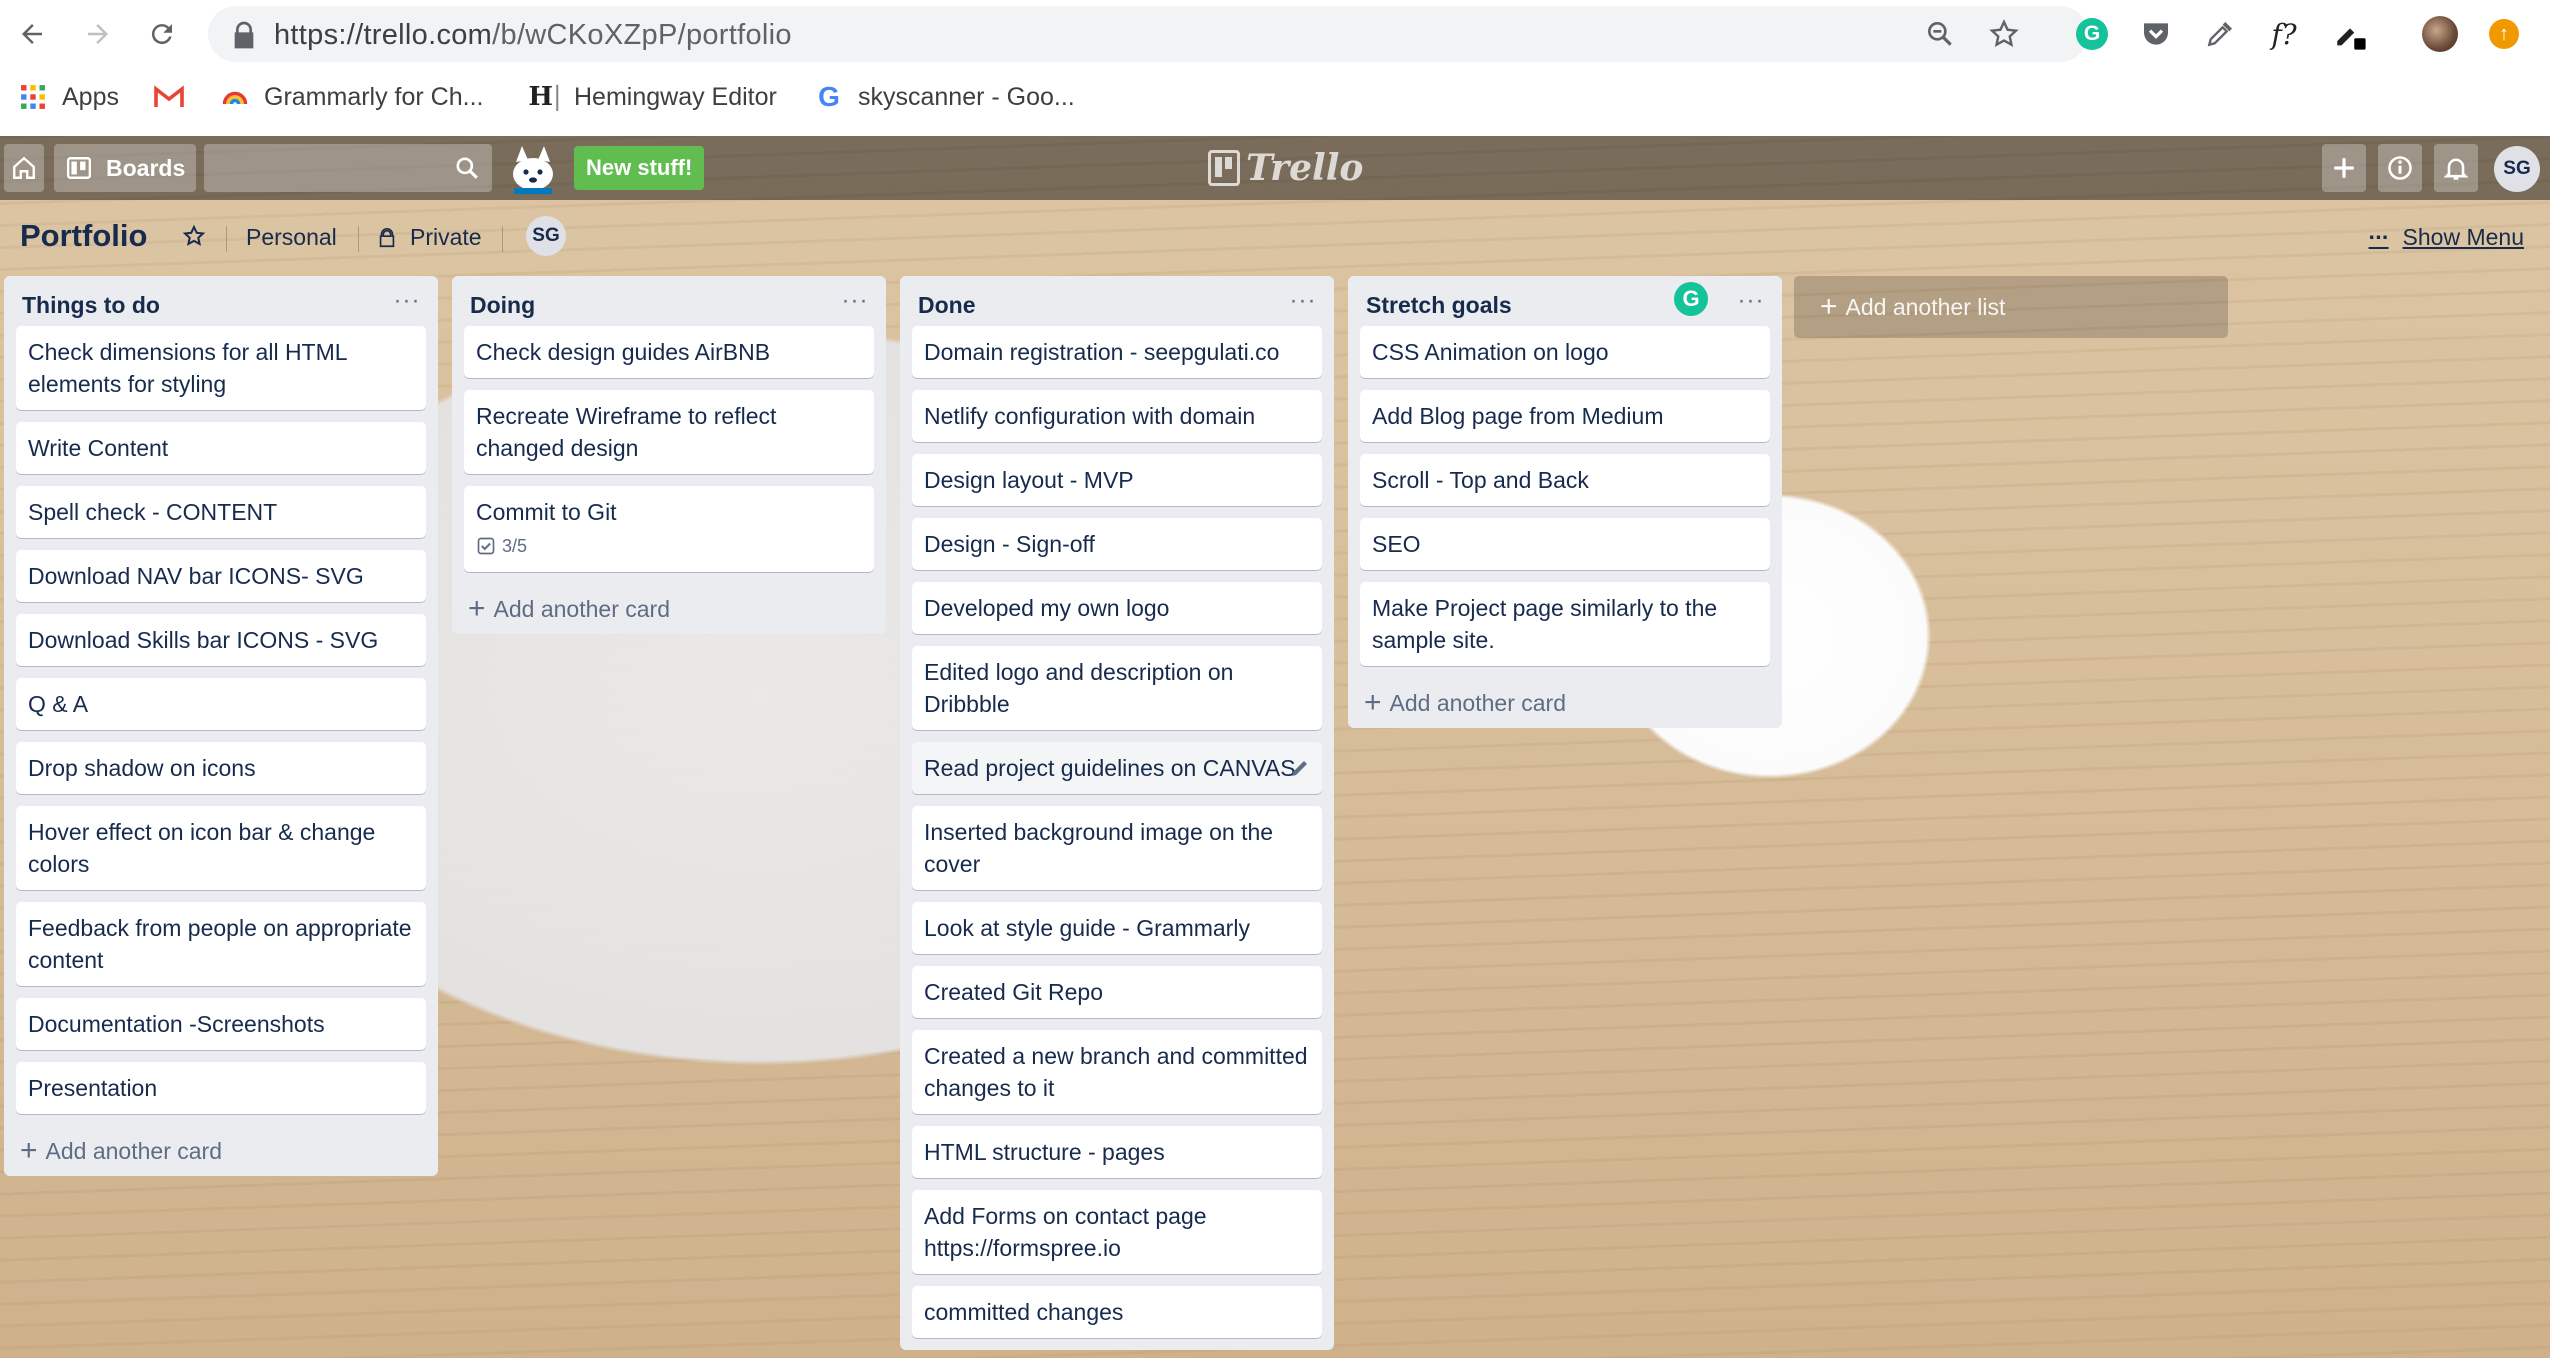  What do you see at coordinates (244, 35) in the screenshot?
I see `lock-icon` at bounding box center [244, 35].